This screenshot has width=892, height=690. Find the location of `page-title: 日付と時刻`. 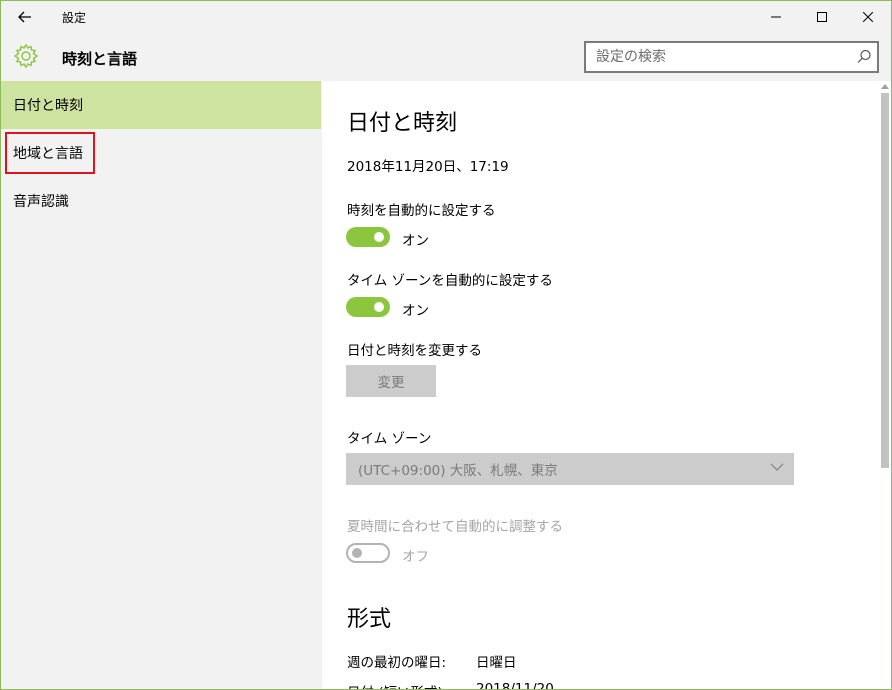

page-title: 日付と時刻 is located at coordinates (402, 123).